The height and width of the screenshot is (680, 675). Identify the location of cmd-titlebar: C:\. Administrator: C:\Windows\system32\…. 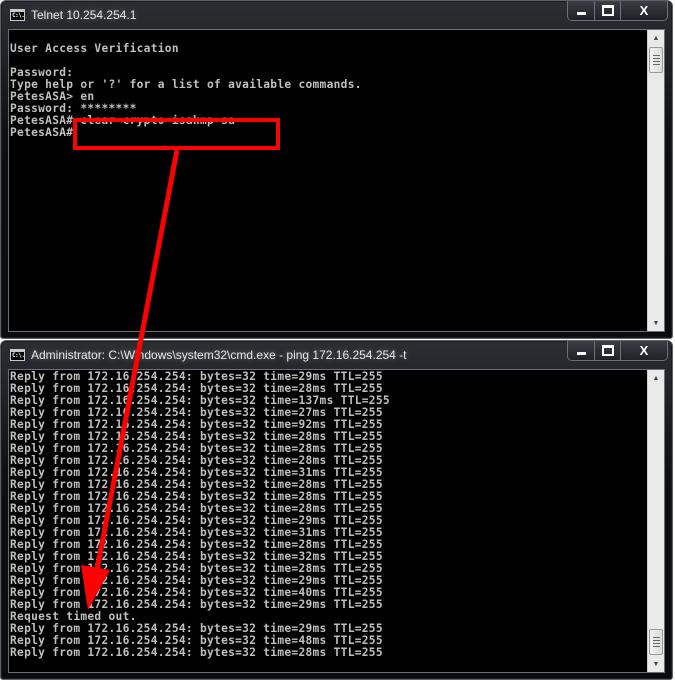
(336, 355).